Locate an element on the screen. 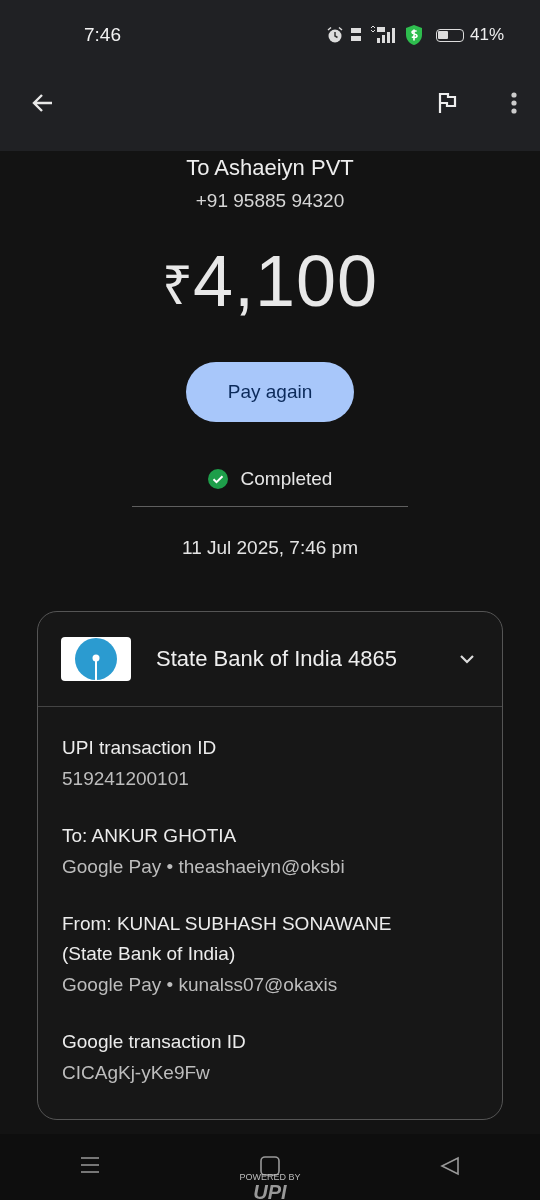 The width and height of the screenshot is (540, 1200). upi-logo: UPI is located at coordinates (270, 1191).